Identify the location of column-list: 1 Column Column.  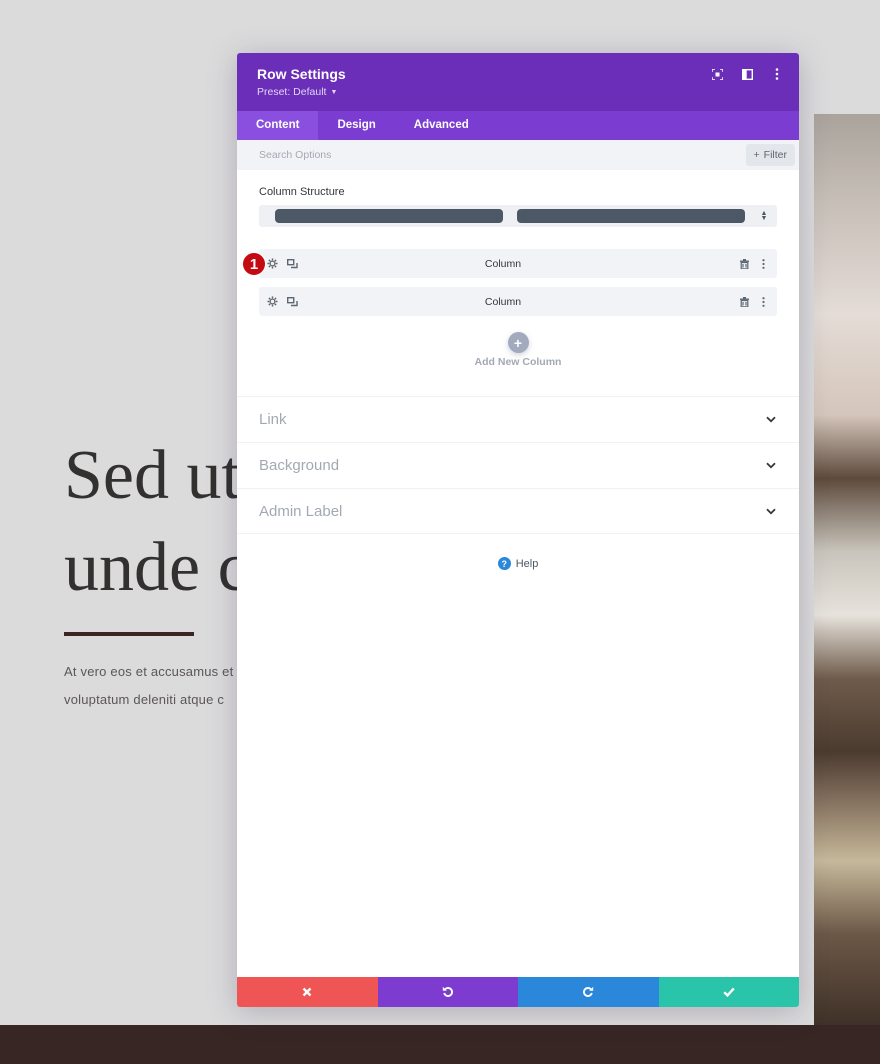
(509, 282).